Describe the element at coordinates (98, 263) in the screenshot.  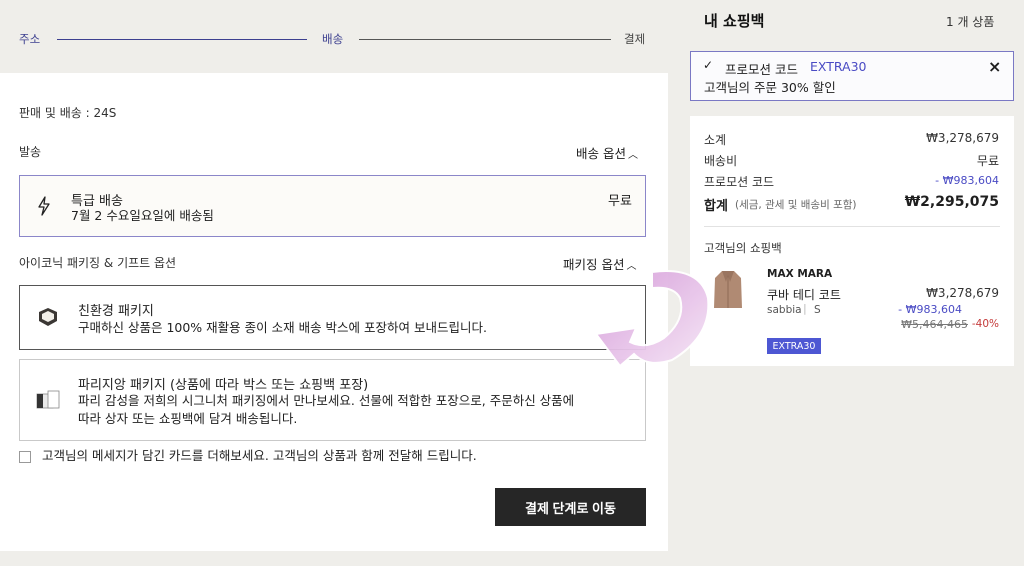
I see `packaging-label: 아이코닉 패키징 & 기프트 옵션` at that location.